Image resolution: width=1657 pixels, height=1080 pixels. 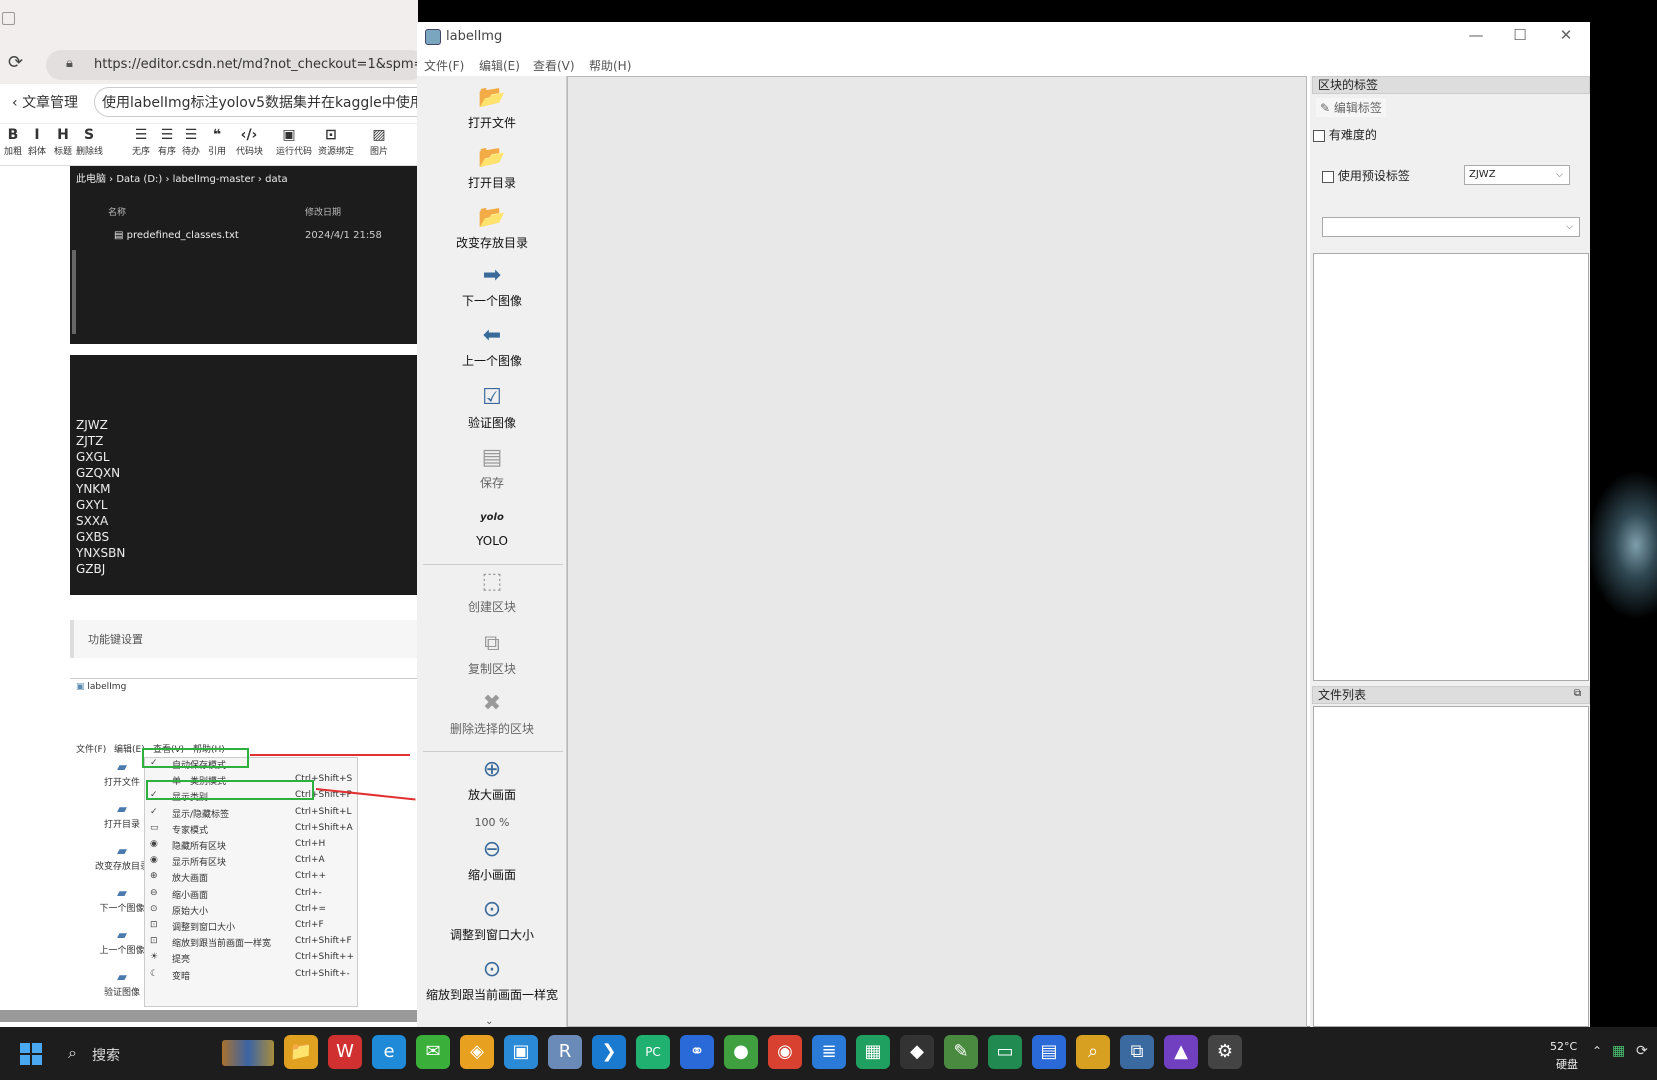 What do you see at coordinates (492, 713) in the screenshot?
I see `tool-delete-button: ✖ 删除选择的区块` at bounding box center [492, 713].